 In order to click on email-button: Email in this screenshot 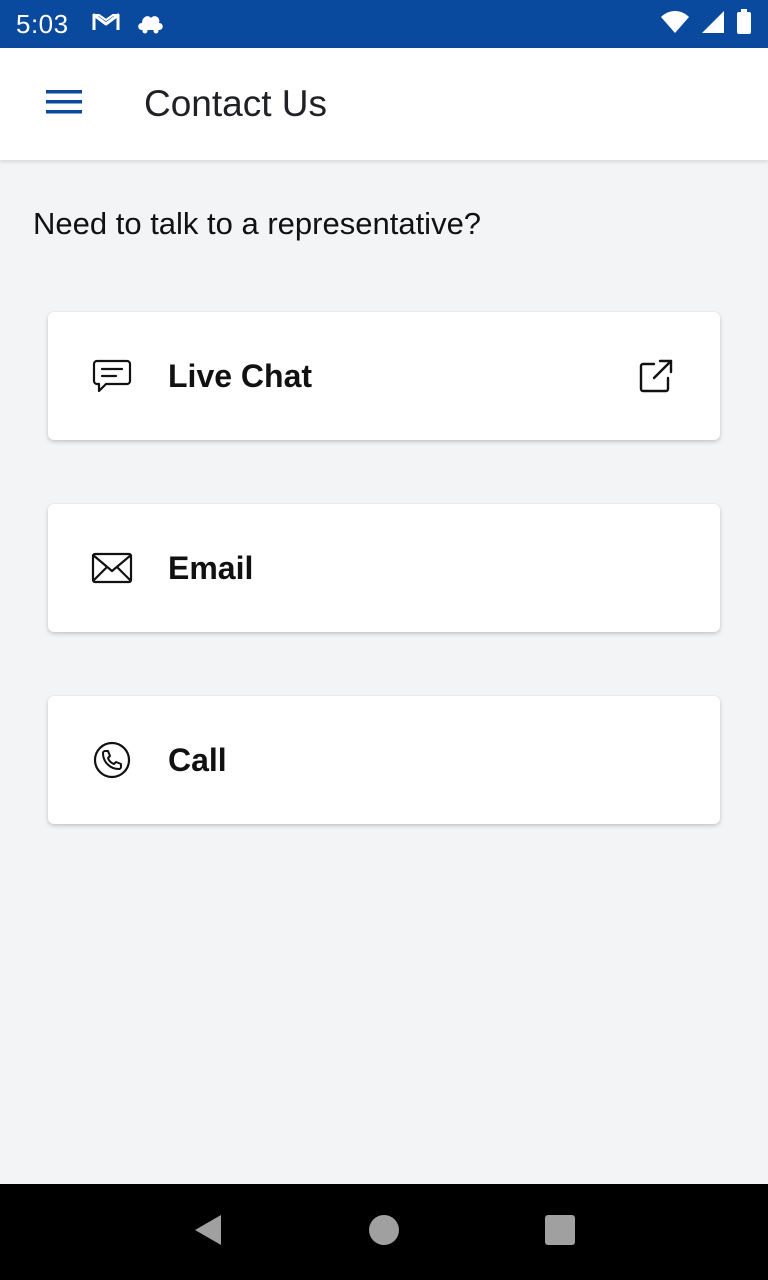, I will do `click(384, 568)`.